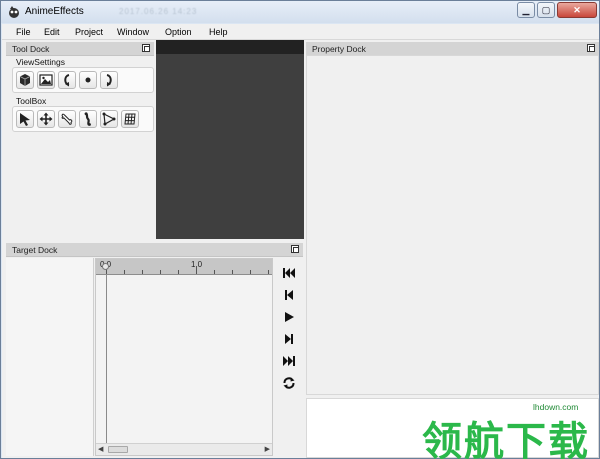  Describe the element at coordinates (184, 267) in the screenshot. I see `timeline-ruler: 0.0 1.0` at that location.